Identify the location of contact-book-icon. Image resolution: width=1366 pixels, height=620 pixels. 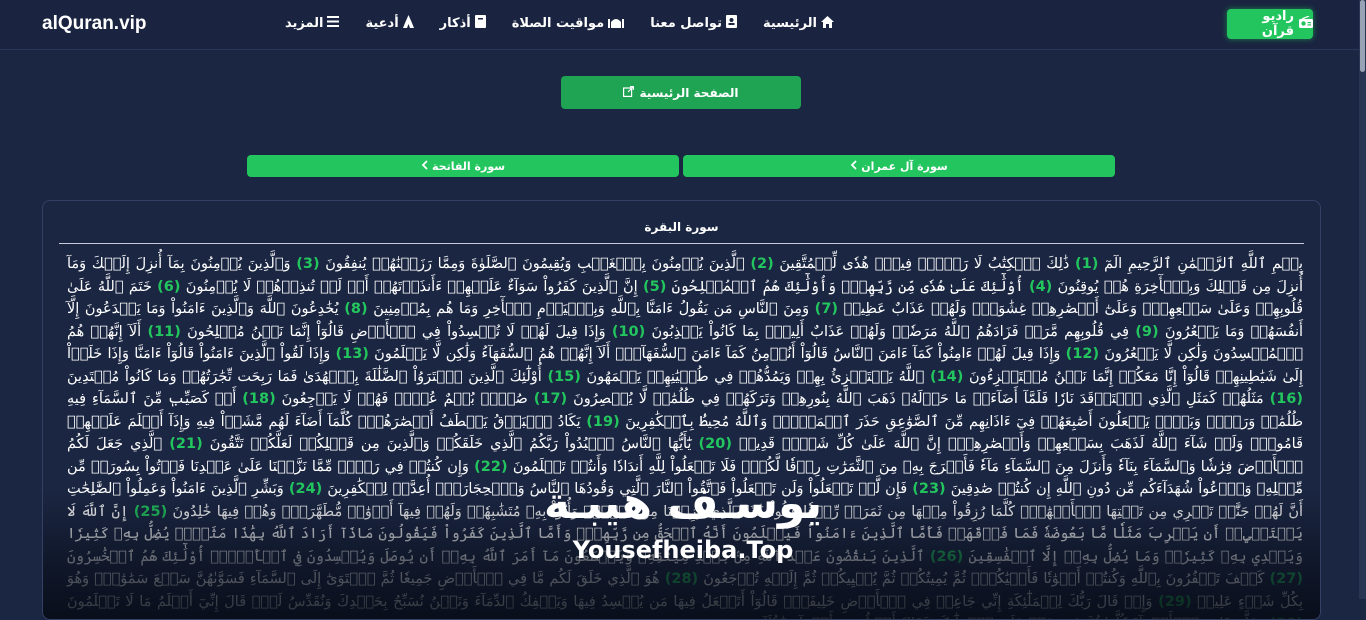
(731, 23).